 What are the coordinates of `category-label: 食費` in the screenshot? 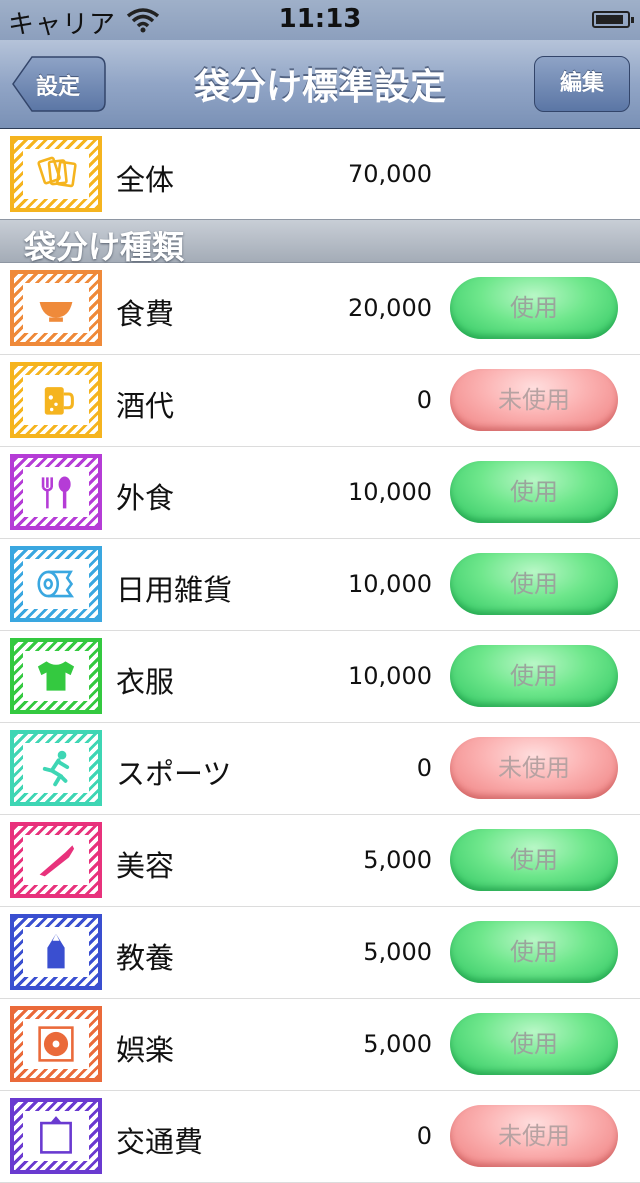 It's located at (145, 314).